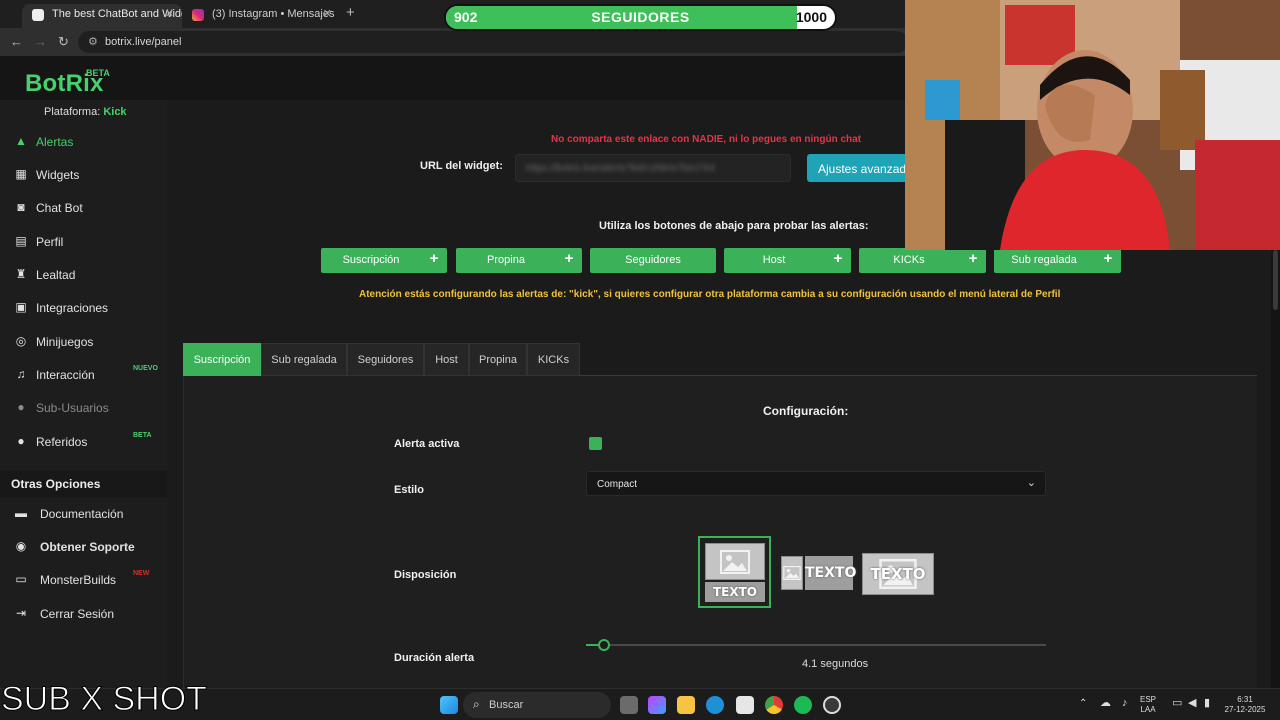  I want to click on warning-icon: ▲, so click(21, 141).